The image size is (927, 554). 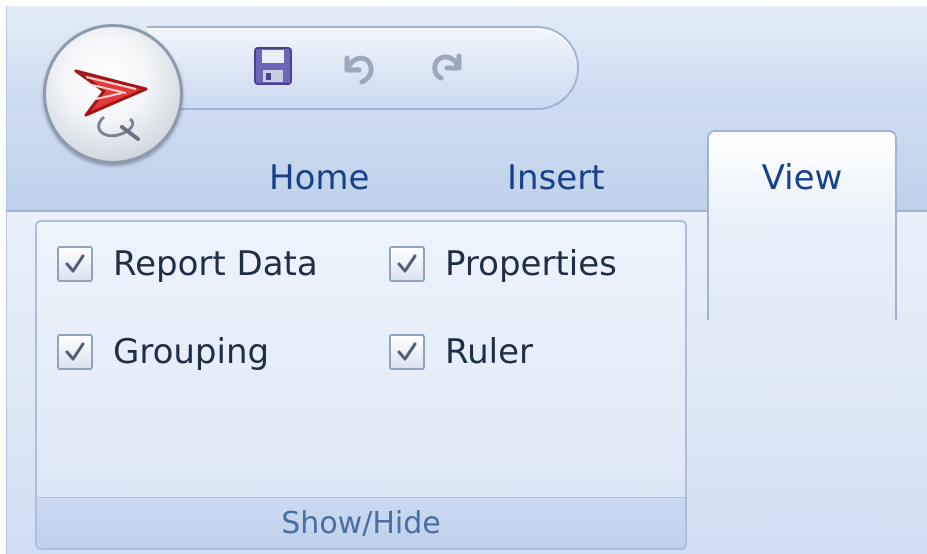 What do you see at coordinates (531, 264) in the screenshot?
I see `checkbox-label: Properties` at bounding box center [531, 264].